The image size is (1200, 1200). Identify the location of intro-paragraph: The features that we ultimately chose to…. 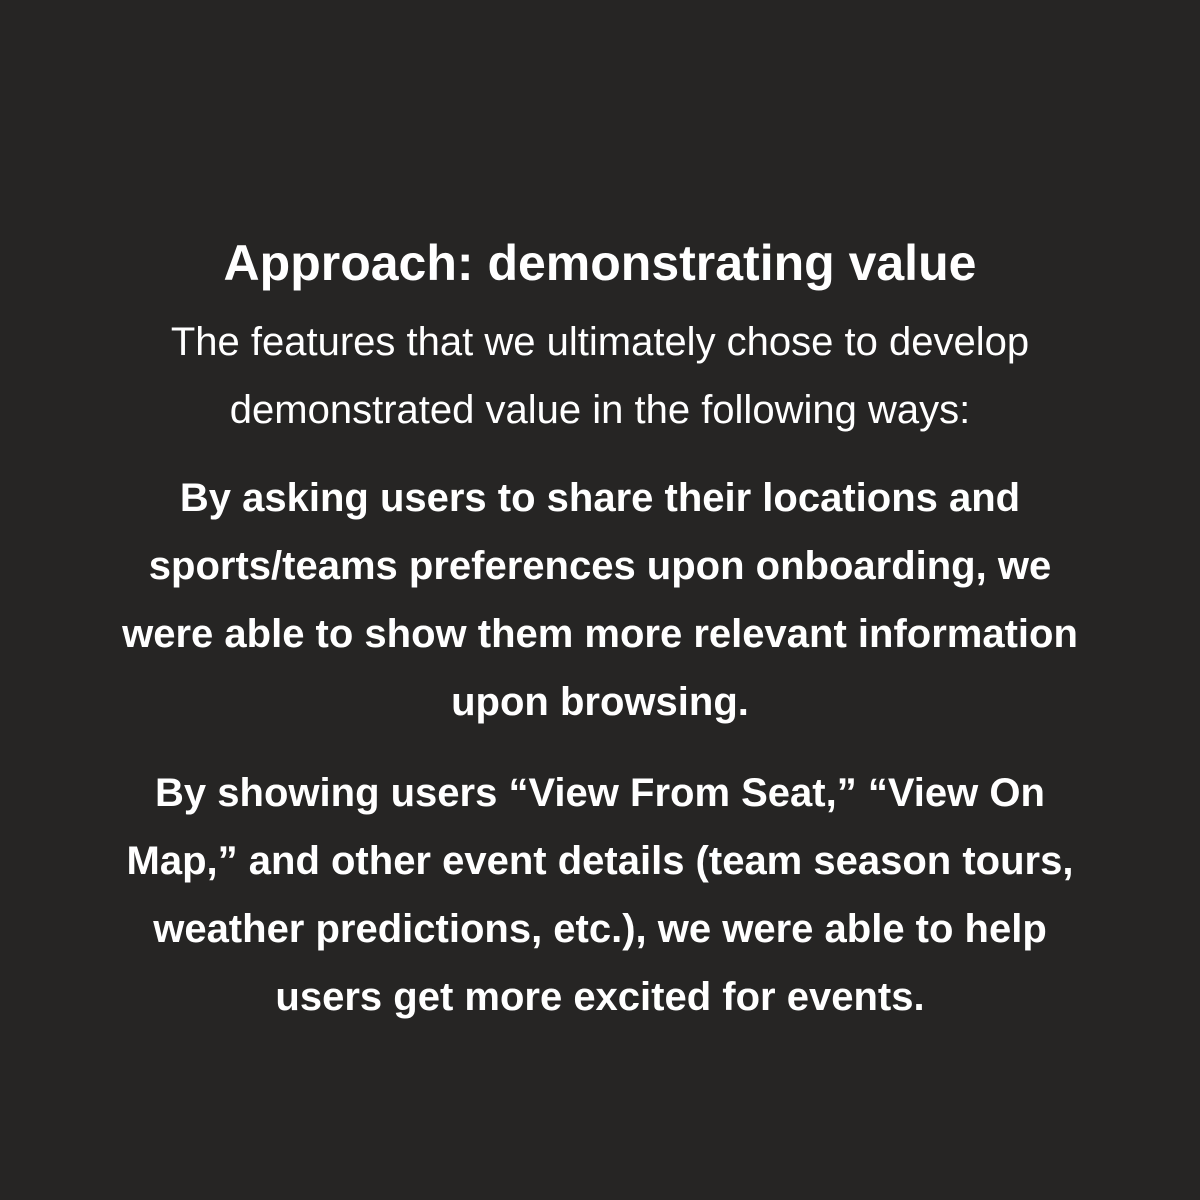
(600, 376).